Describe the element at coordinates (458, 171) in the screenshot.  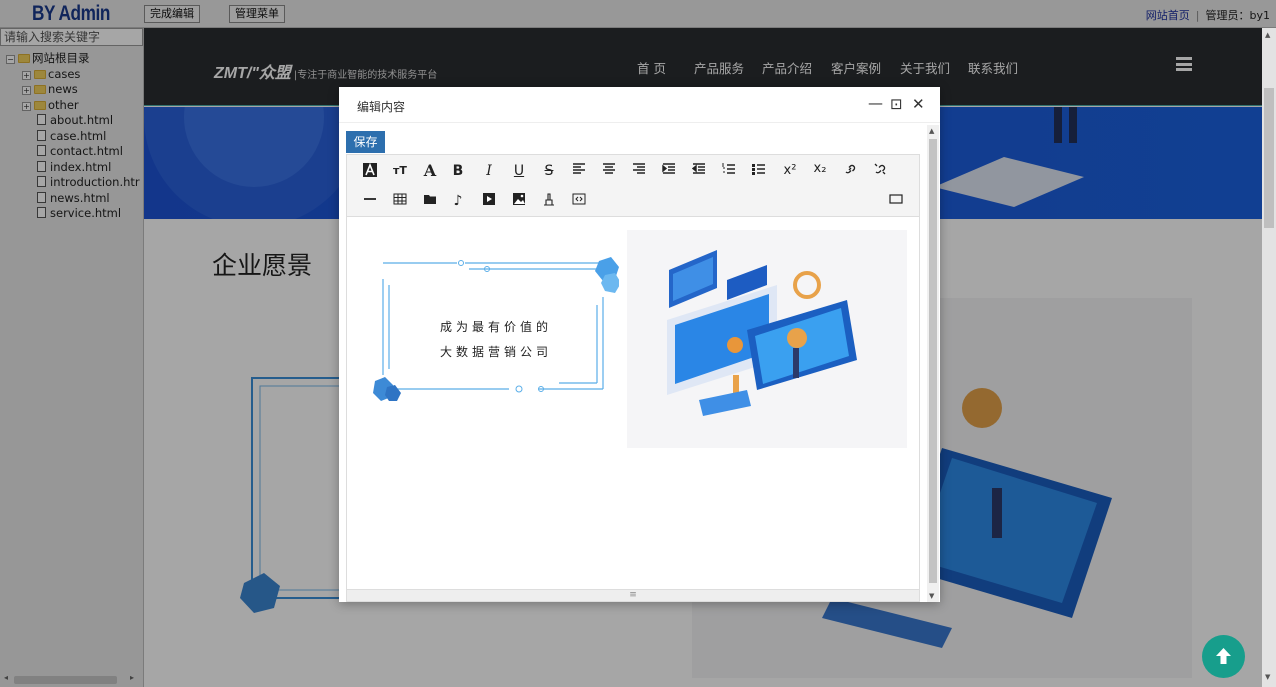
I see `bold-icon: B` at that location.